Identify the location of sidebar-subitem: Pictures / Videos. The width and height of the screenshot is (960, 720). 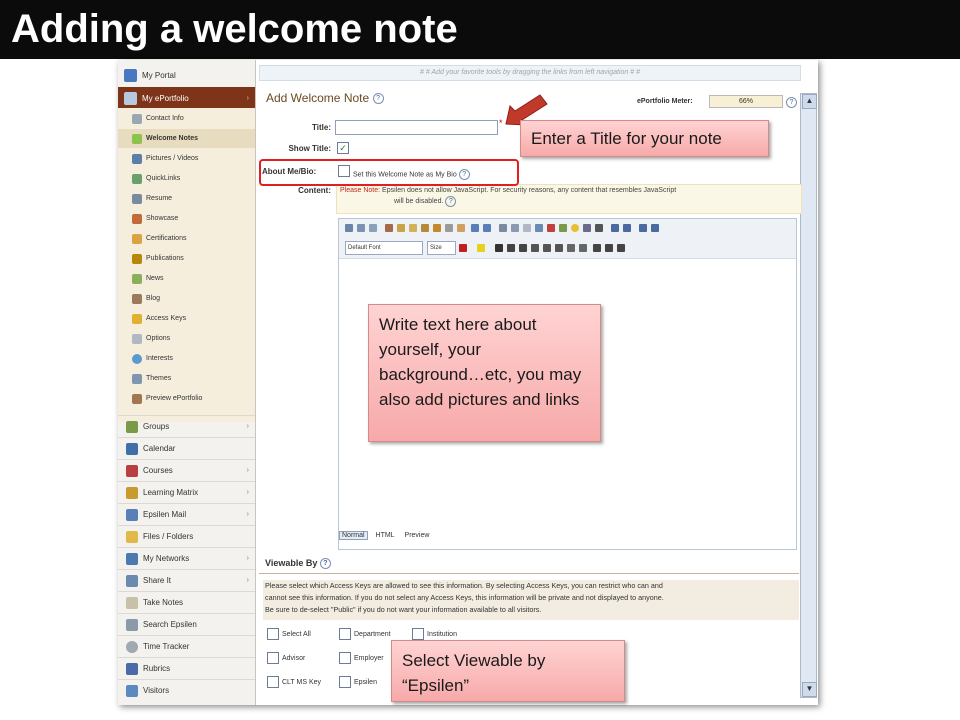
(186, 158).